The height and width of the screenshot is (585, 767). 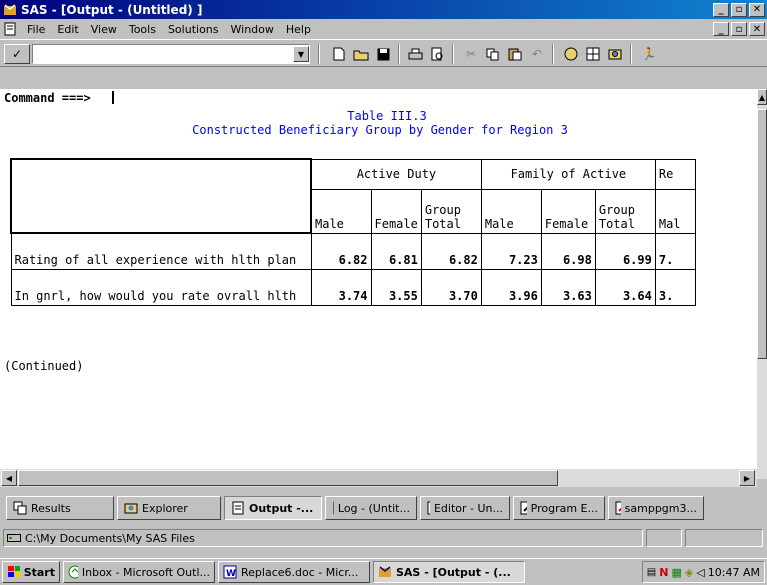 I want to click on submit-check-button: ✓, so click(x=17, y=54).